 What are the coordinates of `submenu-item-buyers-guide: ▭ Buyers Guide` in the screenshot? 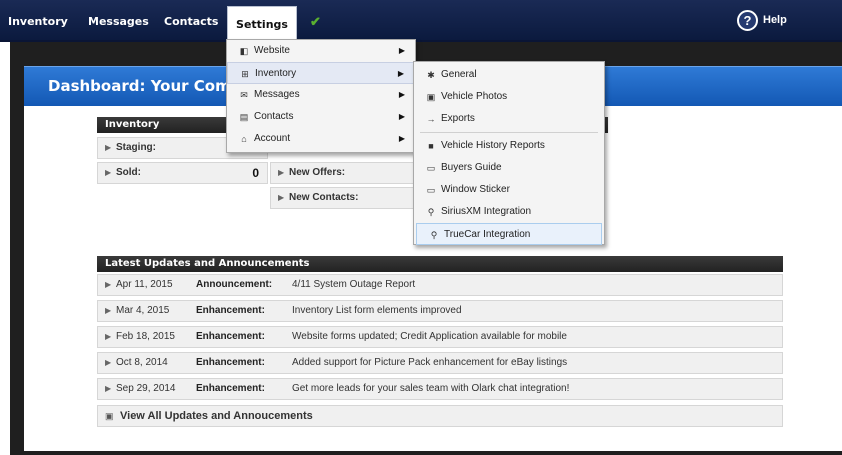 It's located at (509, 168).